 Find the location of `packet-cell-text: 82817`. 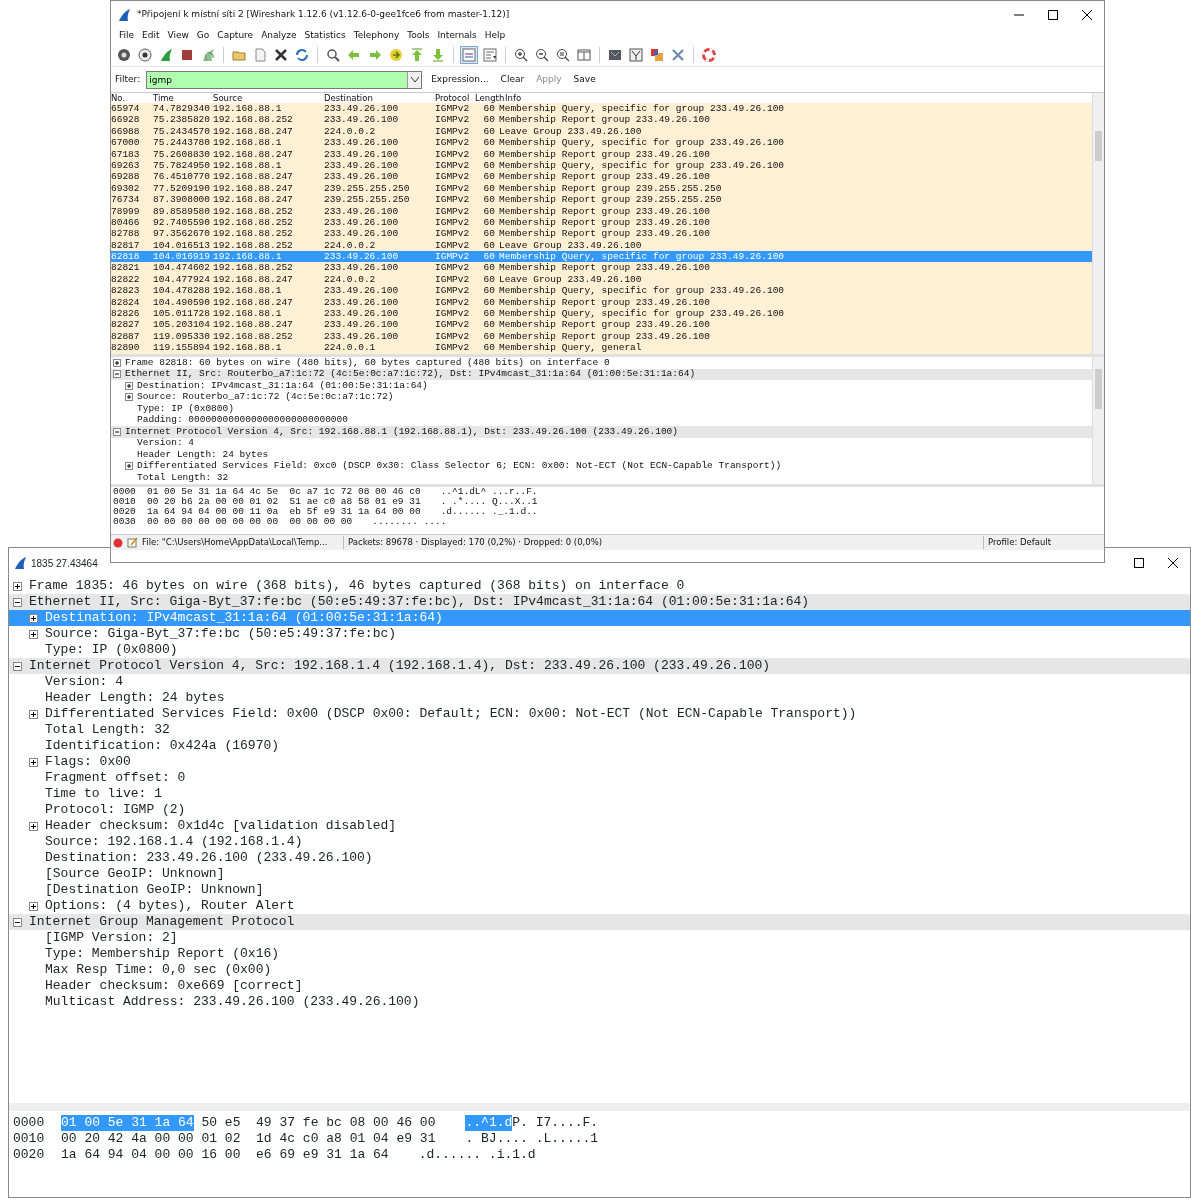

packet-cell-text: 82817 is located at coordinates (126, 245).